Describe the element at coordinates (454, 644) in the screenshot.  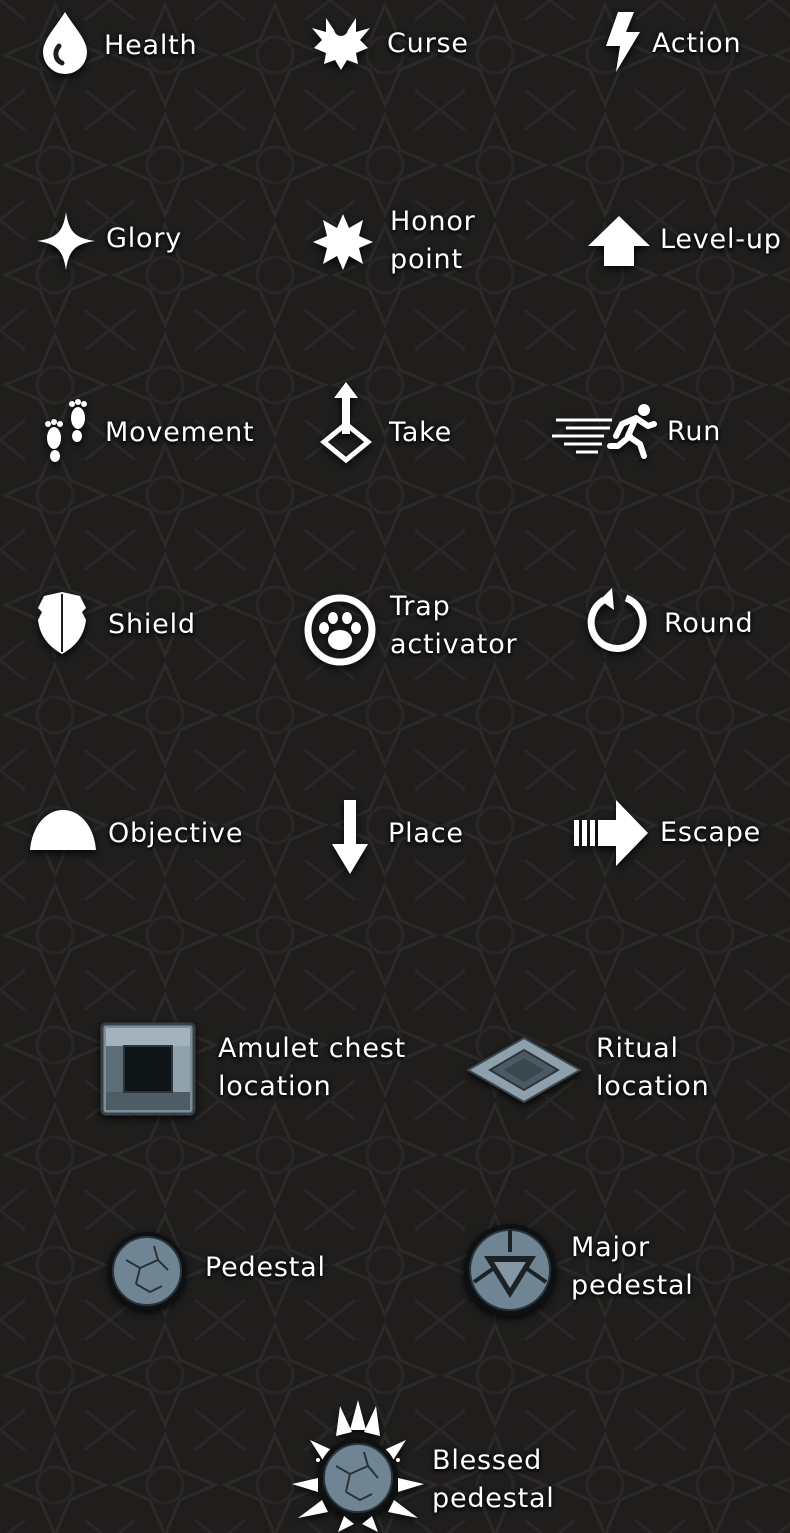
I see `legend-trap-activator-label-2: activator` at that location.